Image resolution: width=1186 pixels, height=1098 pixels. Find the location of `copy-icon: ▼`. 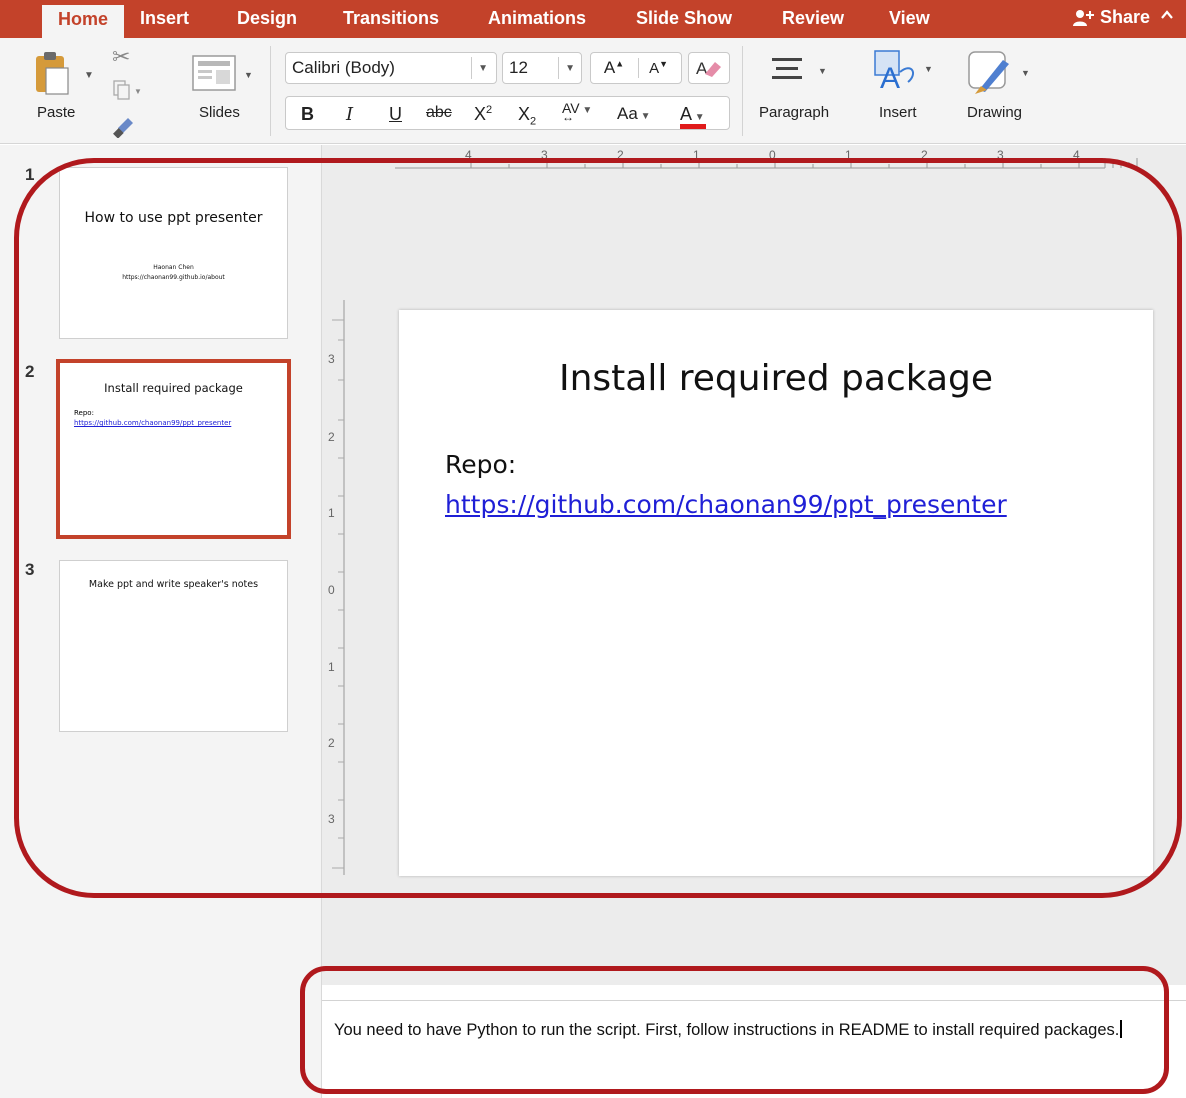

copy-icon: ▼ is located at coordinates (127, 93).